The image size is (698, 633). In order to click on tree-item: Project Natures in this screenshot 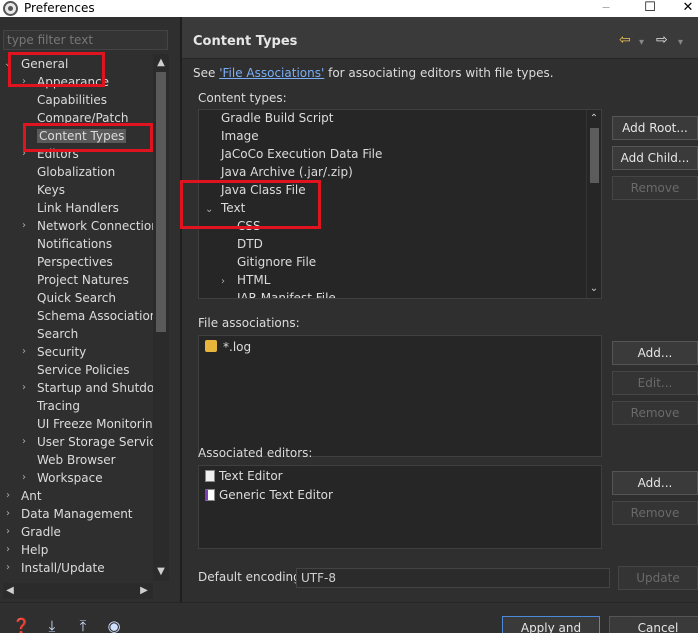, I will do `click(74, 280)`.